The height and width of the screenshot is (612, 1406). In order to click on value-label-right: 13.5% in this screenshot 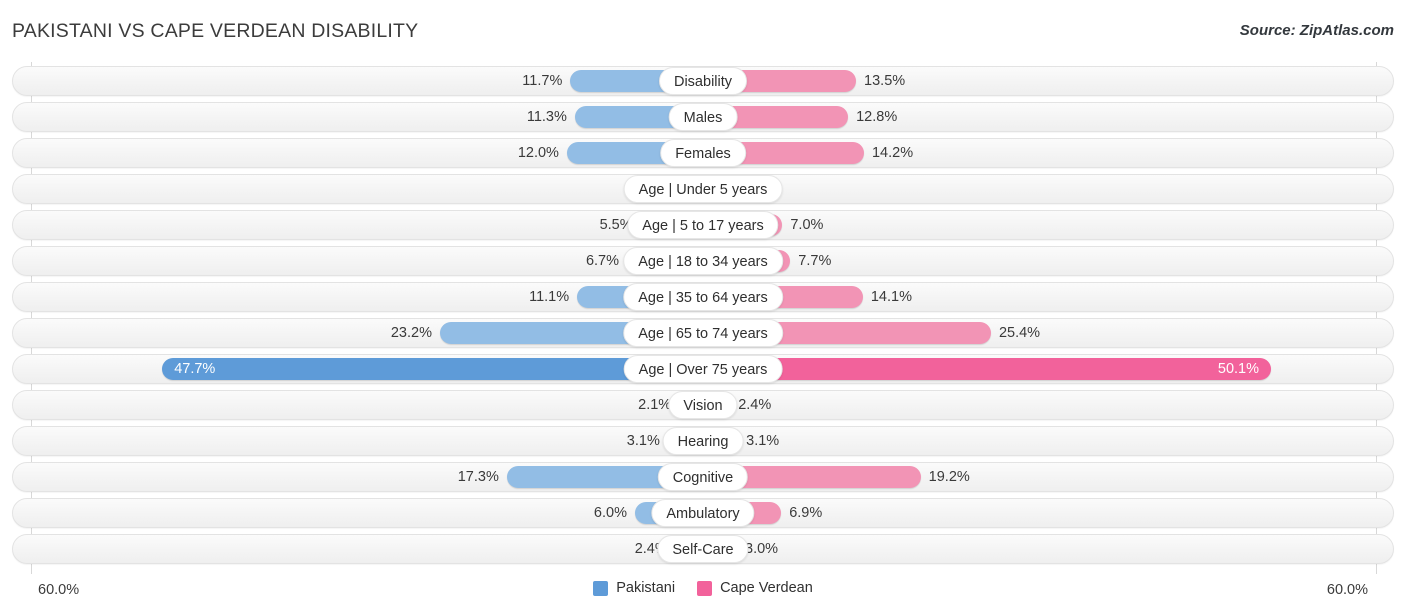, I will do `click(885, 81)`.